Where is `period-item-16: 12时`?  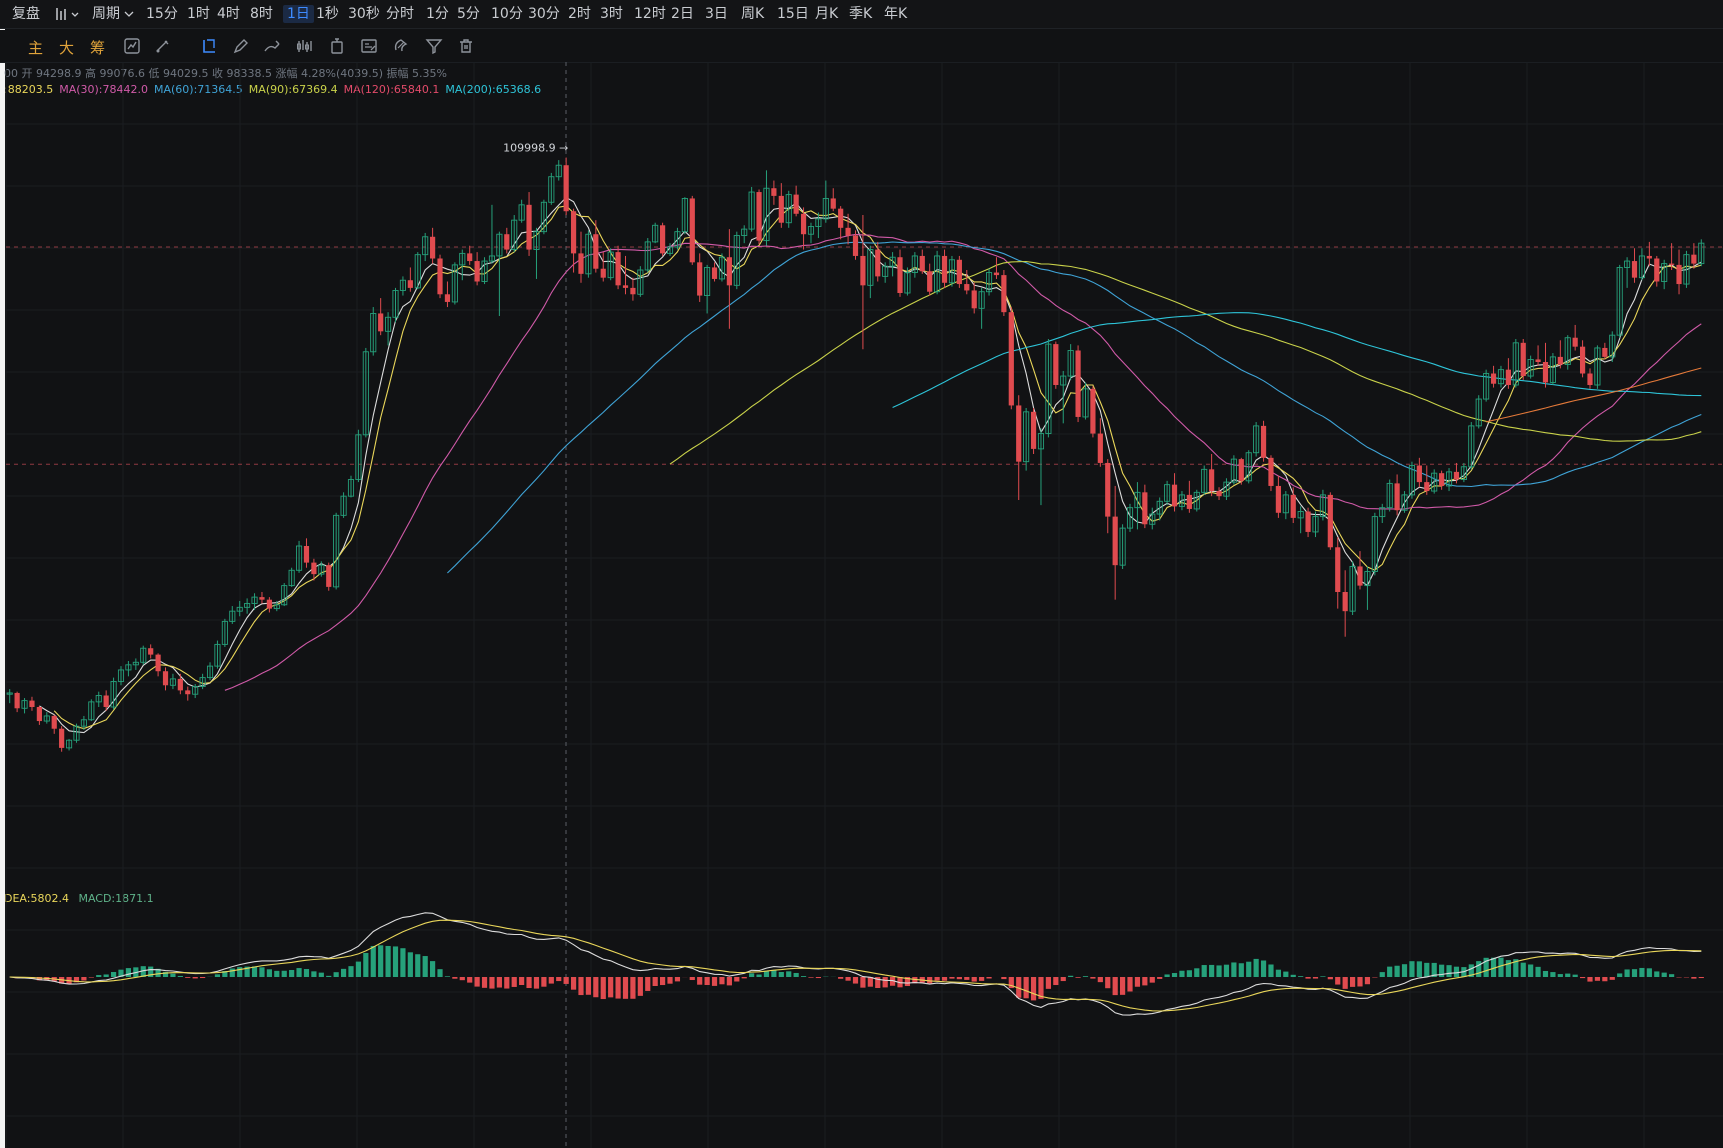
period-item-16: 12时 is located at coordinates (650, 14).